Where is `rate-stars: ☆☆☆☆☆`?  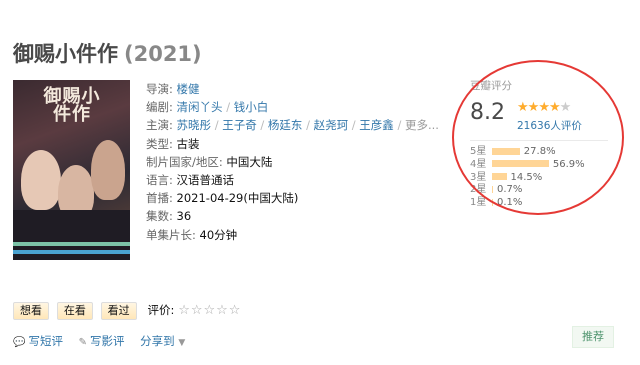
rate-stars: ☆☆☆☆☆ is located at coordinates (209, 310).